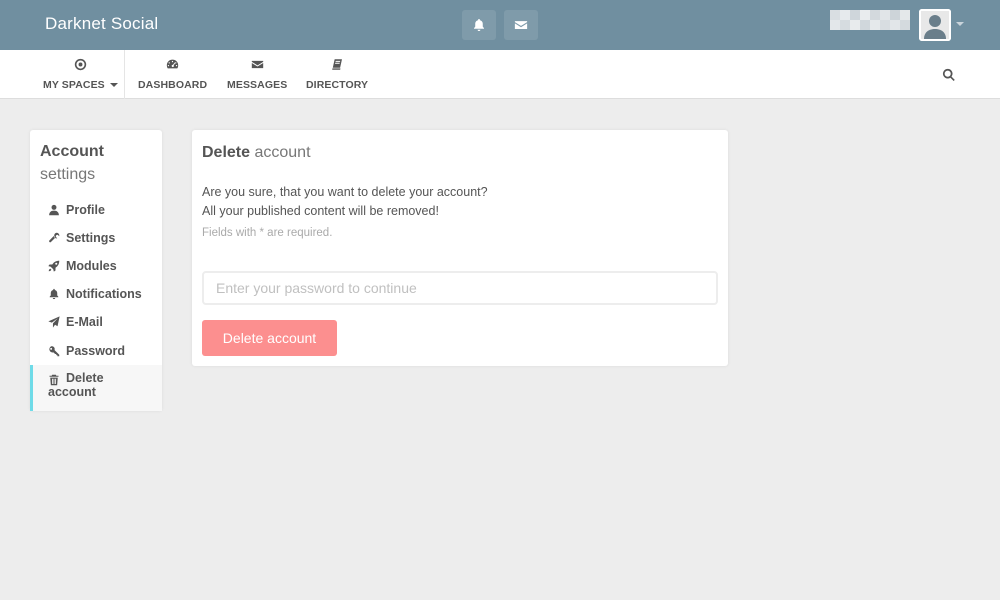 This screenshot has width=1000, height=600. I want to click on sidebar-item-delete-account: Delete account, so click(96, 388).